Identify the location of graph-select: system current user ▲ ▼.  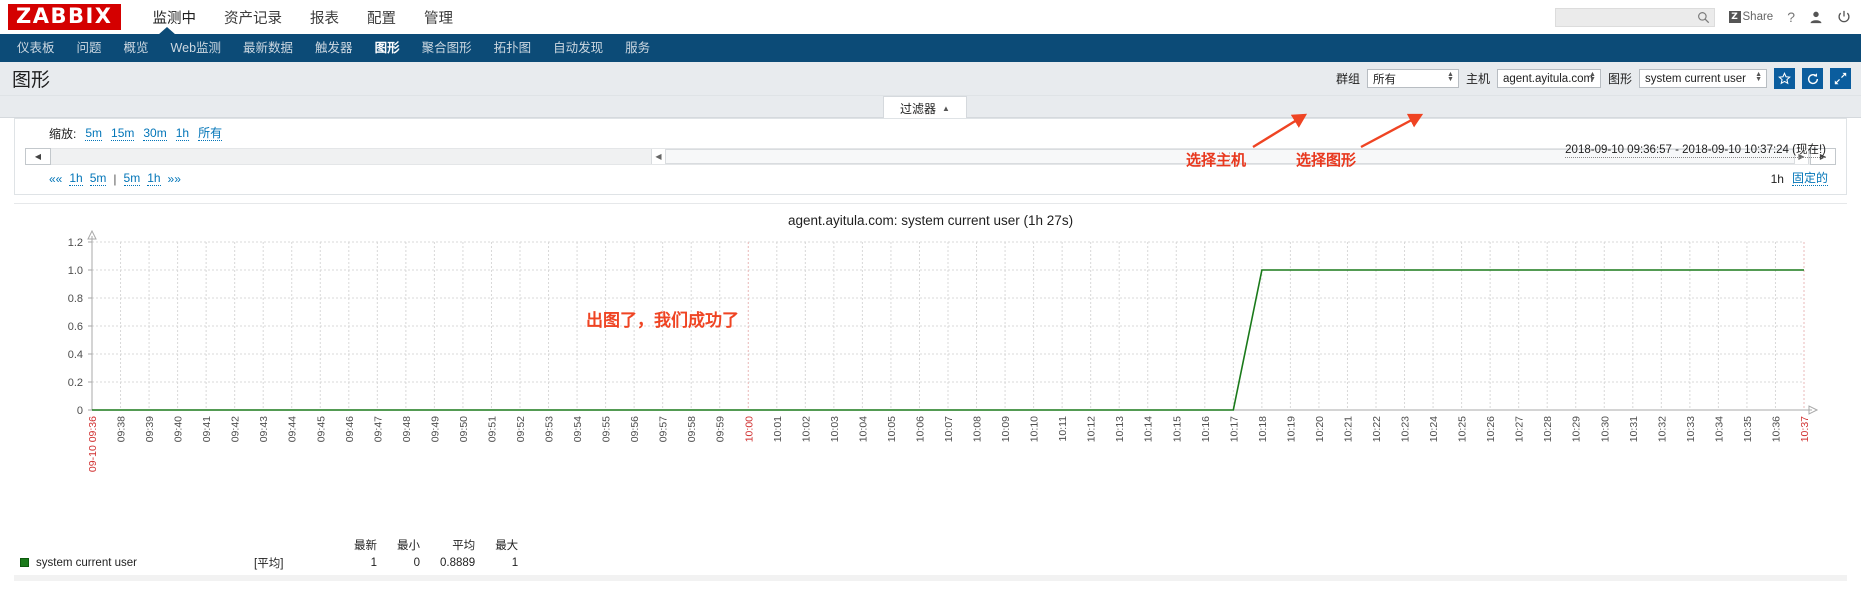
(1703, 78).